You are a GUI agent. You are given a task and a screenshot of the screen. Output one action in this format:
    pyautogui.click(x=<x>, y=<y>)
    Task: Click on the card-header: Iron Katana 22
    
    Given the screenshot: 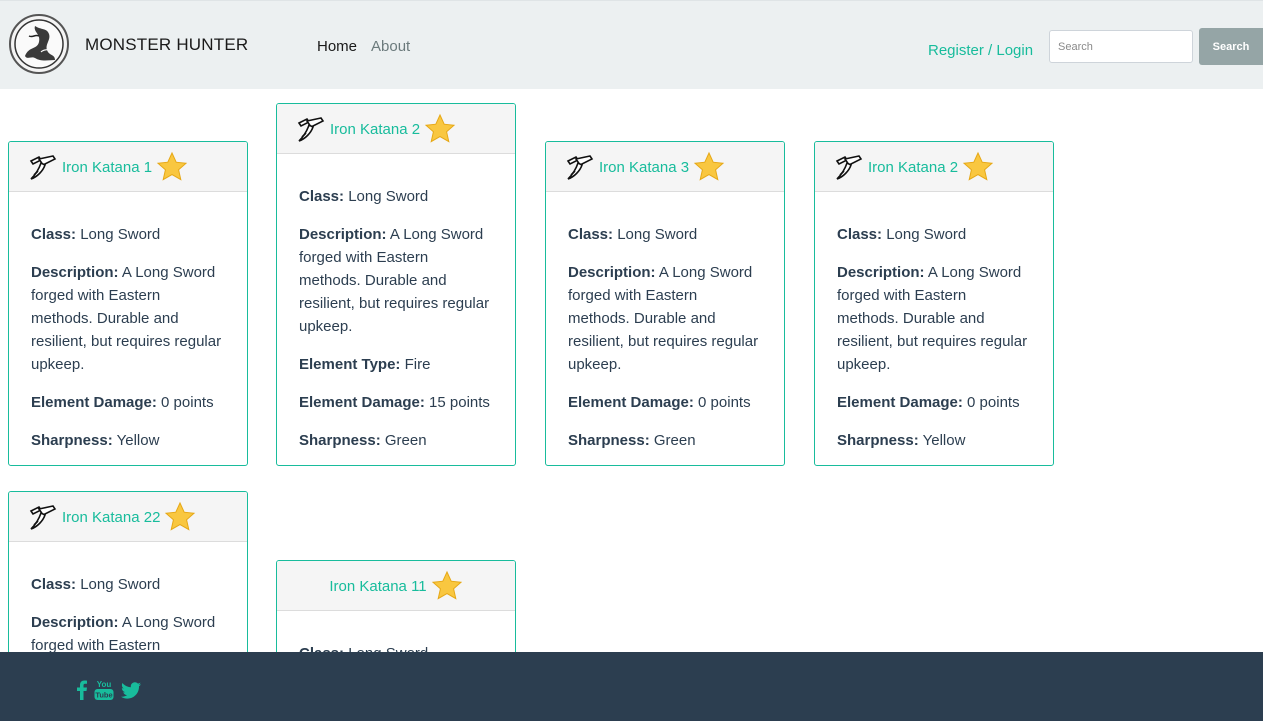 What is the action you would take?
    pyautogui.click(x=128, y=517)
    